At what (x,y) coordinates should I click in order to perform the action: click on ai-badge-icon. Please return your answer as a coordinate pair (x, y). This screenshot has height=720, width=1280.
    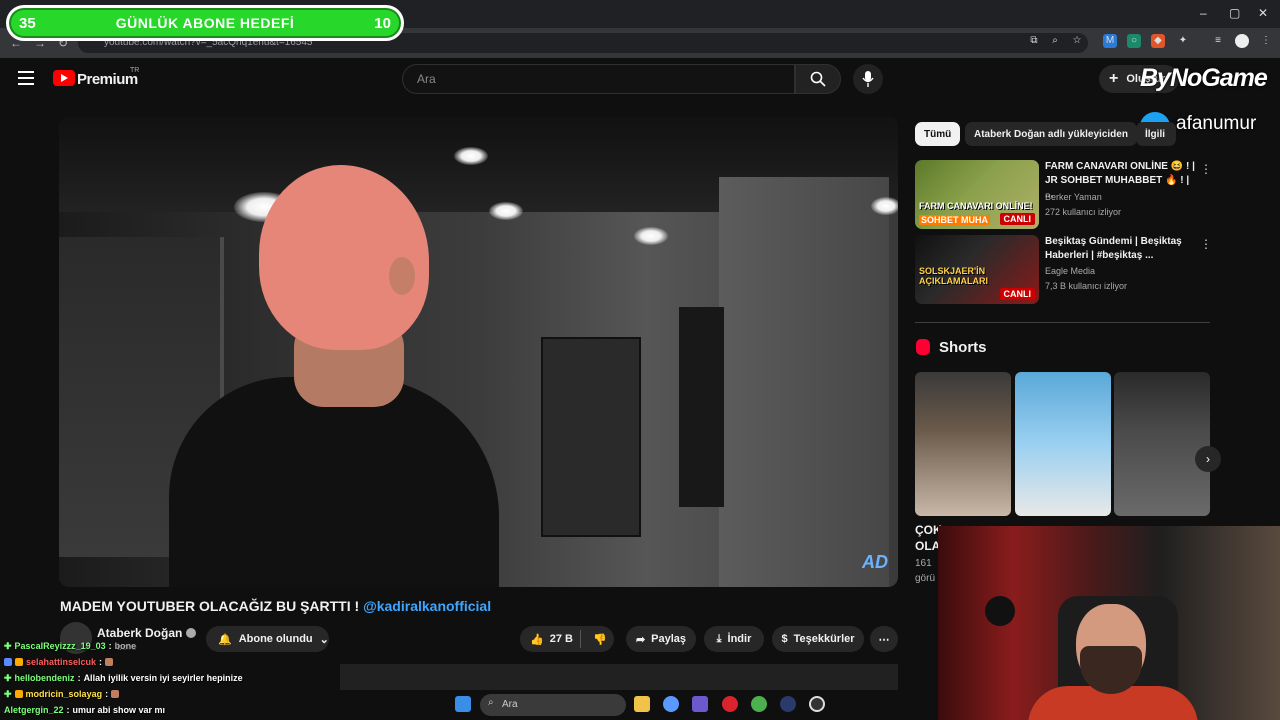
    Looking at the image, I should click on (8, 662).